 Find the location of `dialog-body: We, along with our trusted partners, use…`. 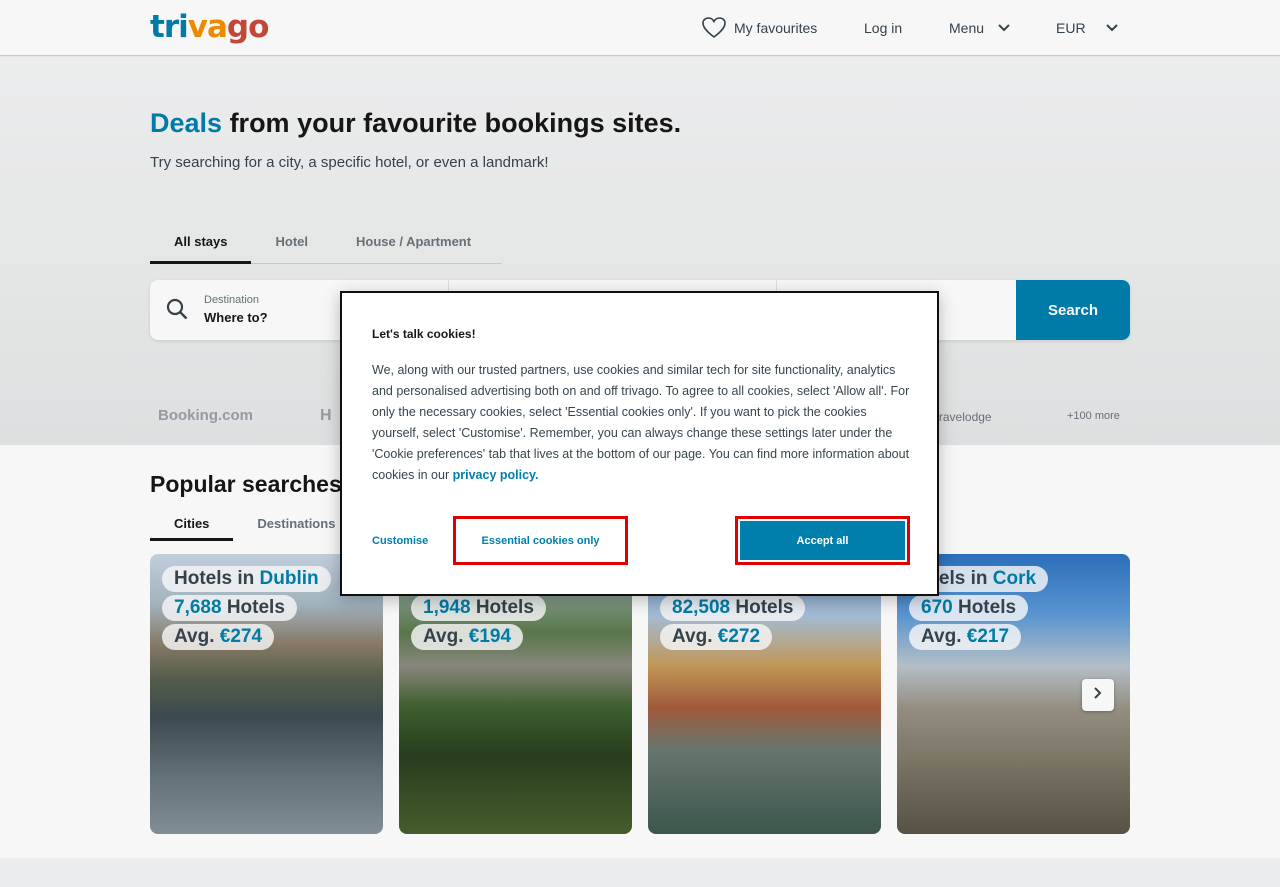

dialog-body: We, along with our trusted partners, use… is located at coordinates (641, 422).